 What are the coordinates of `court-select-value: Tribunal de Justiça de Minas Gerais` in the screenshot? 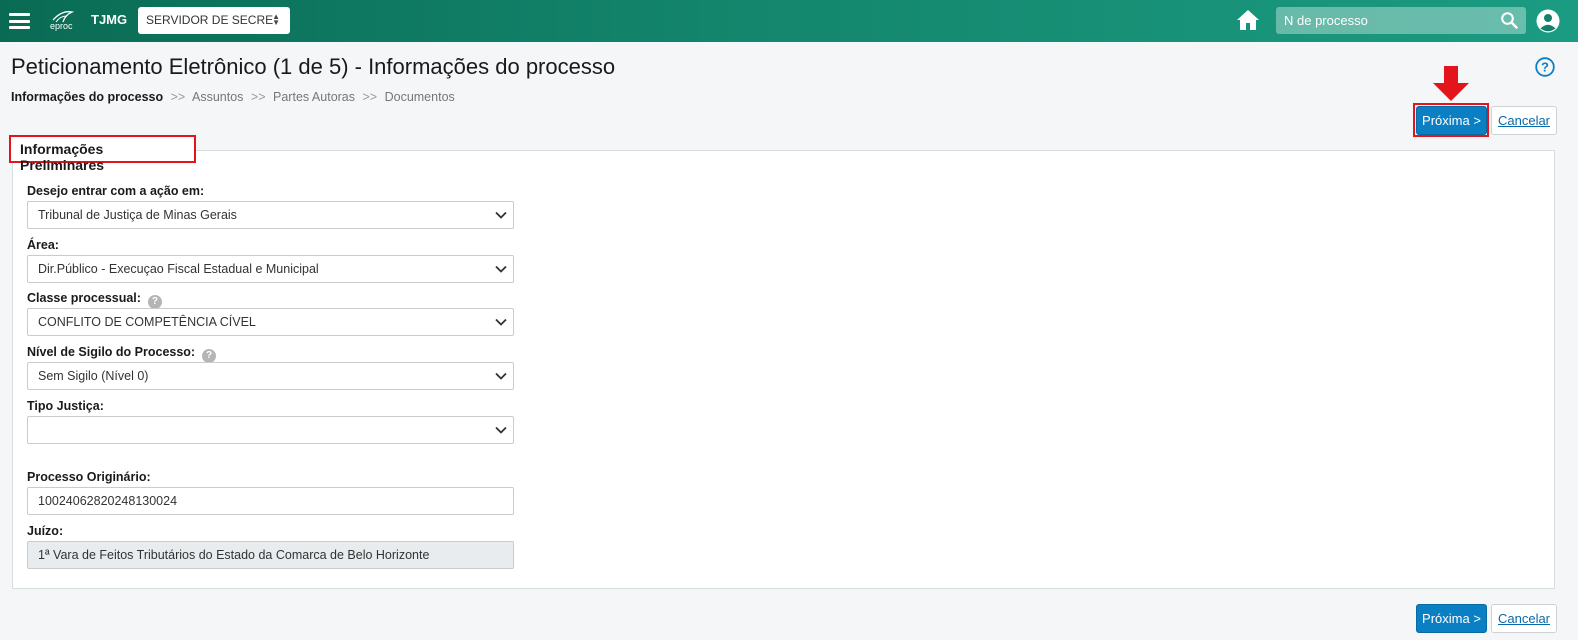 It's located at (137, 215).